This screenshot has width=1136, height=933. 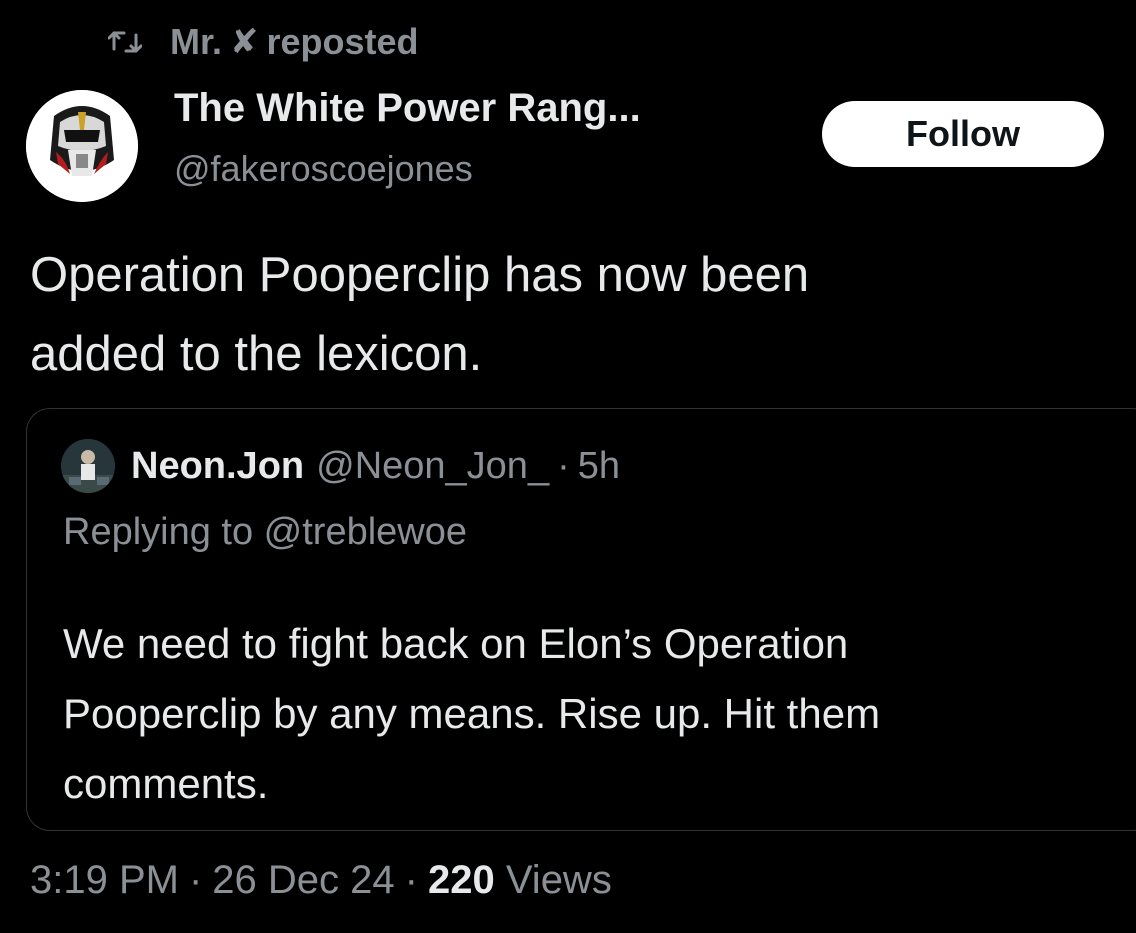 I want to click on author-avatar, so click(x=82, y=146).